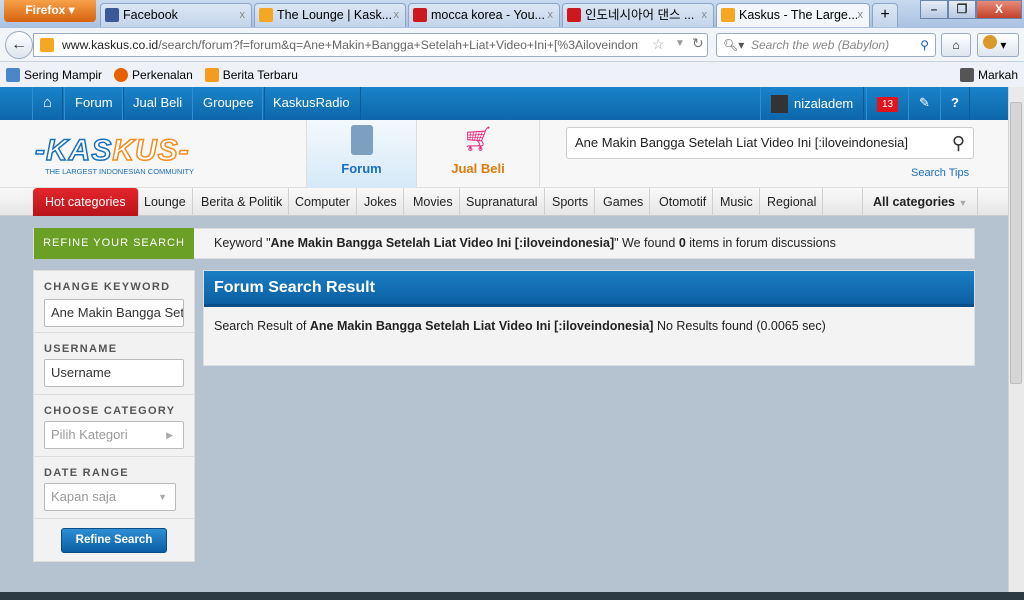 Image resolution: width=1024 pixels, height=600 pixels. I want to click on rss-icon, so click(211, 74).